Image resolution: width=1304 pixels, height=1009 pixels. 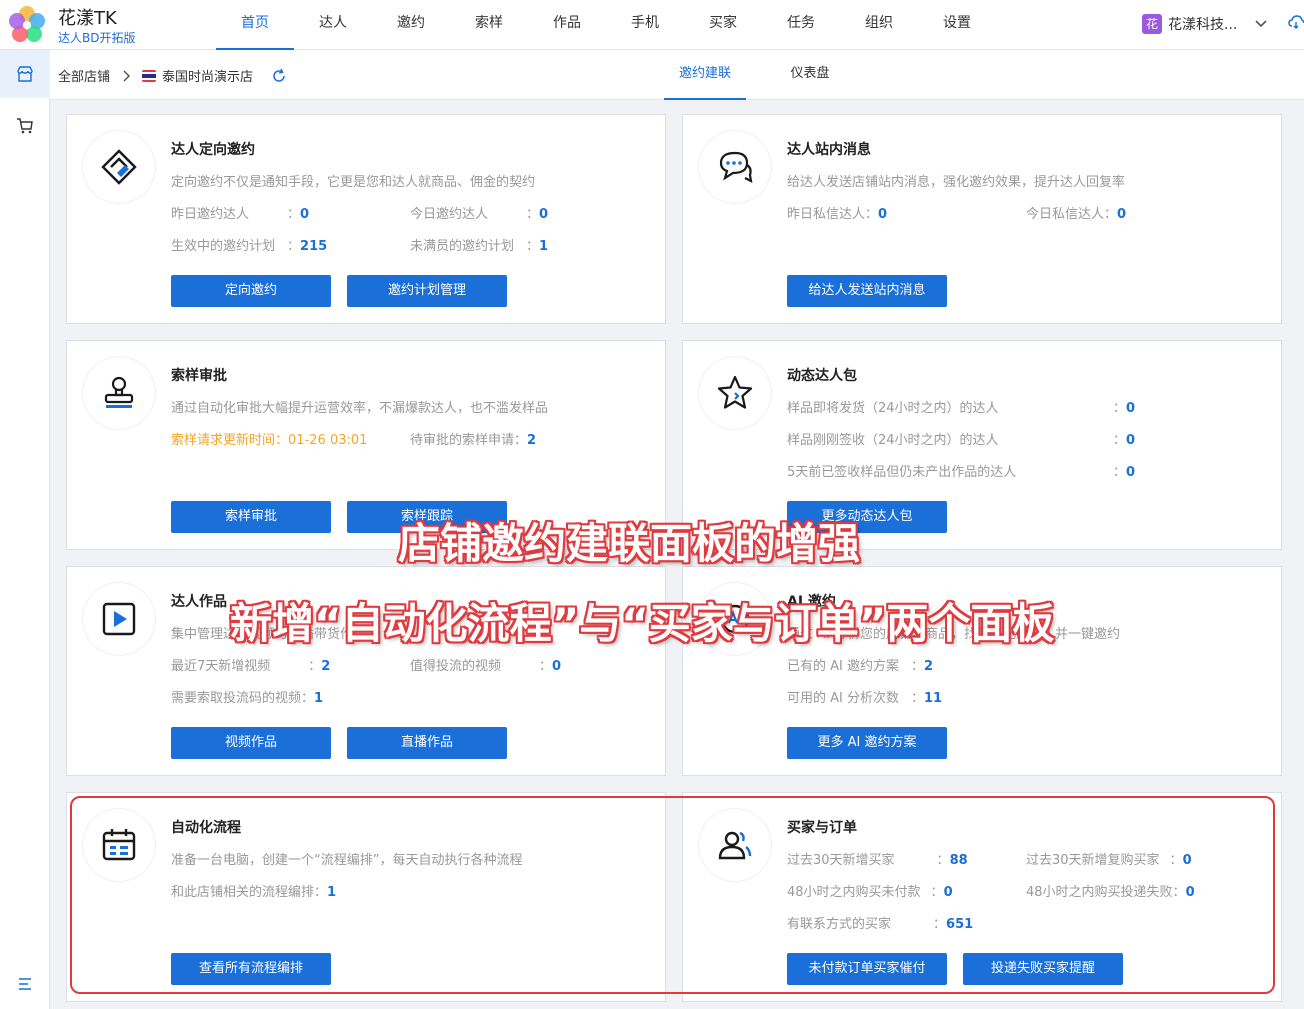 What do you see at coordinates (251, 291) in the screenshot?
I see `directed-invite-button: 定向邀约` at bounding box center [251, 291].